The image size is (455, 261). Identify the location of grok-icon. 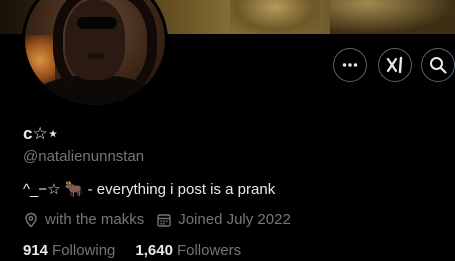
(394, 65).